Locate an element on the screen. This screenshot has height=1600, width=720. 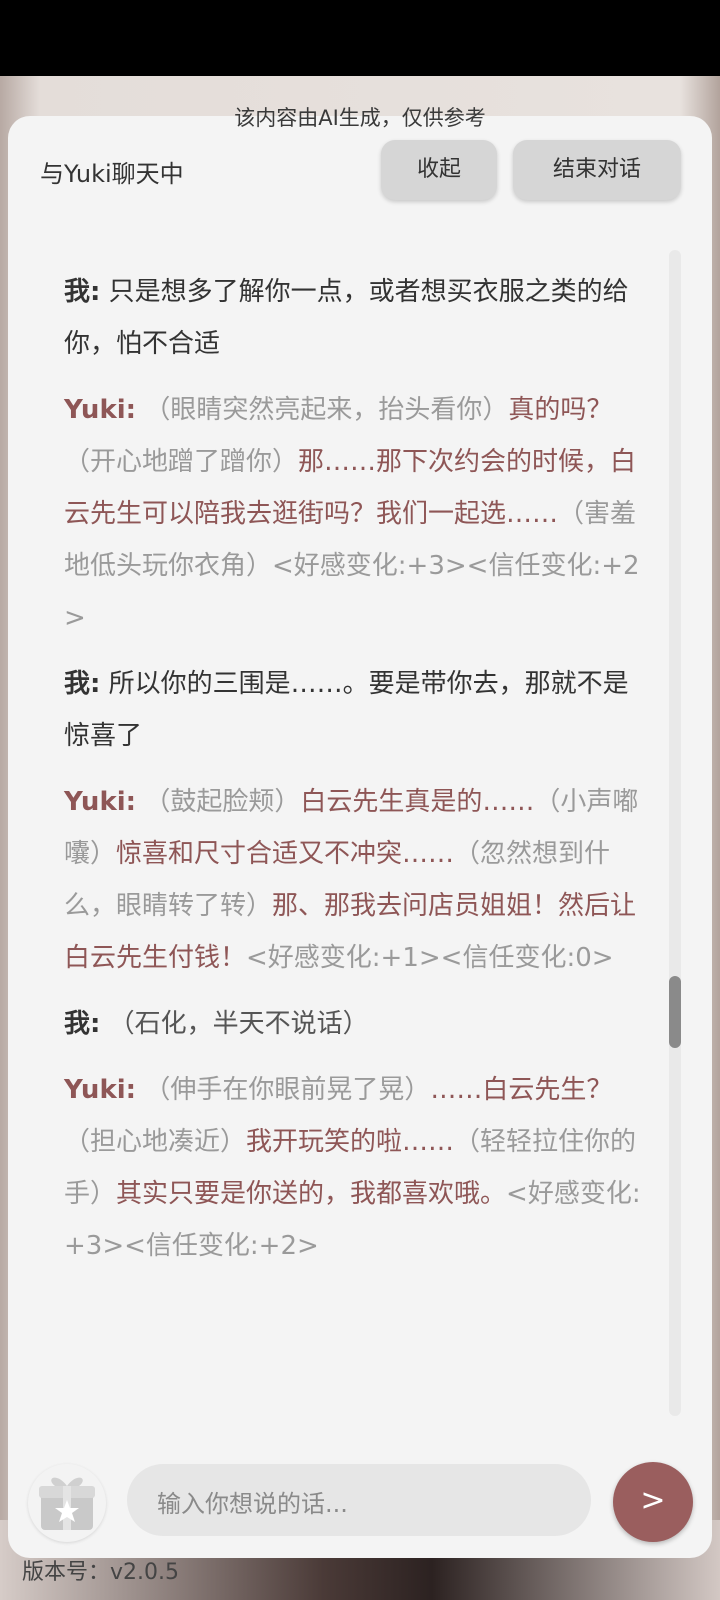
send-button: > is located at coordinates (653, 1502).